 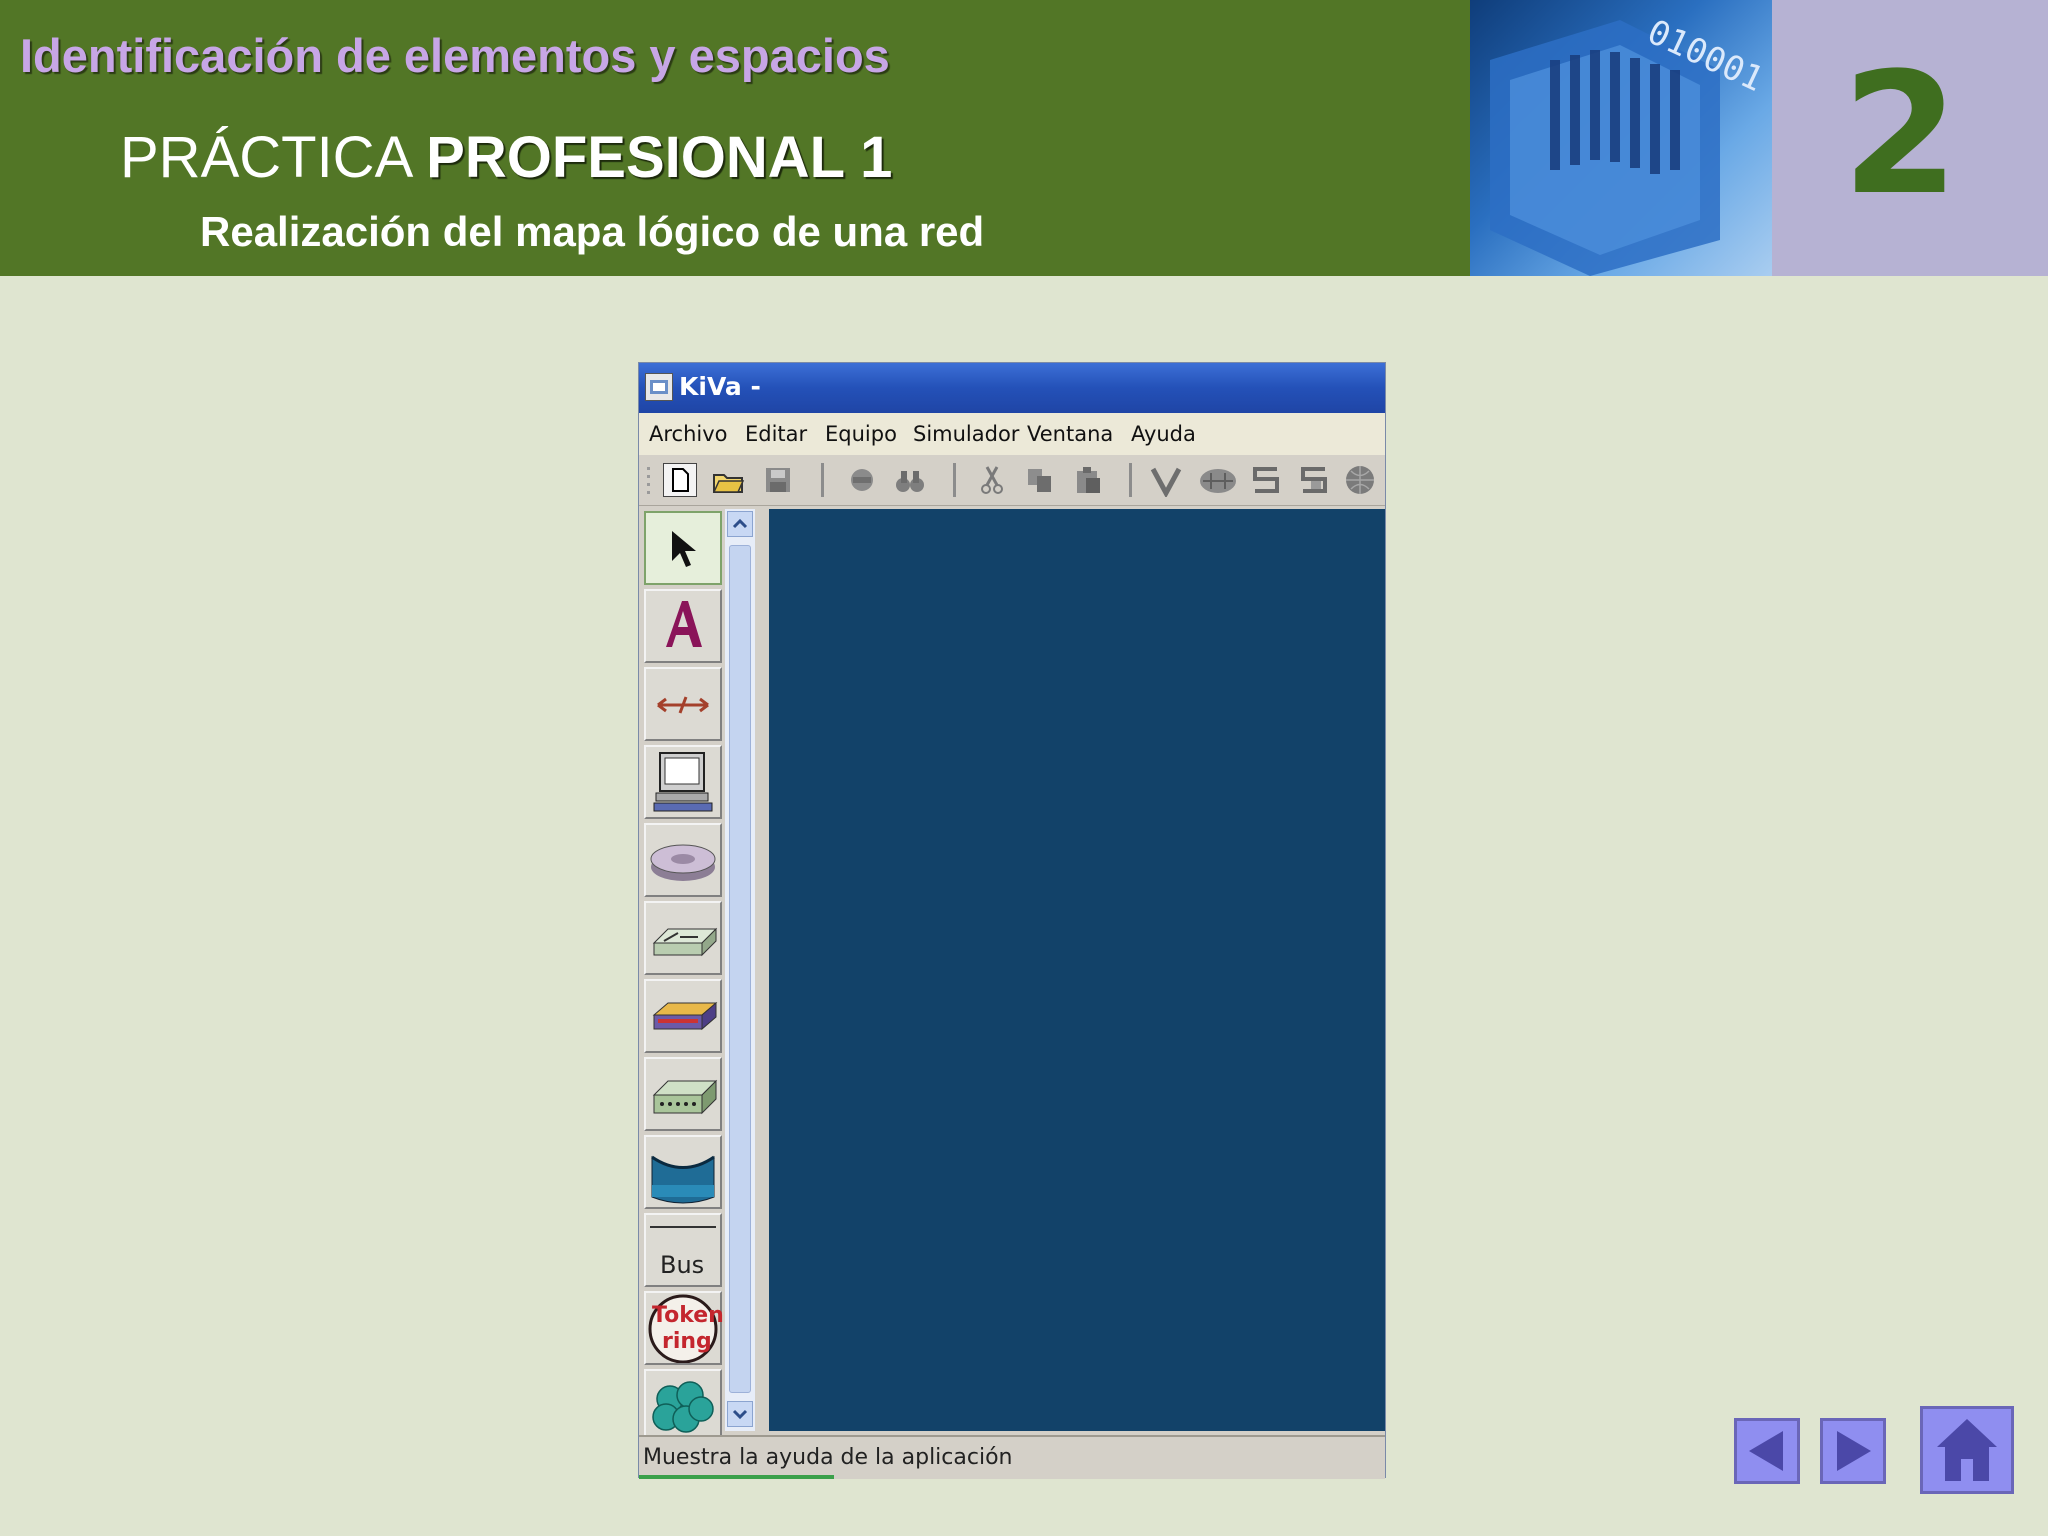 What do you see at coordinates (1166, 481) in the screenshot?
I see `v-icon` at bounding box center [1166, 481].